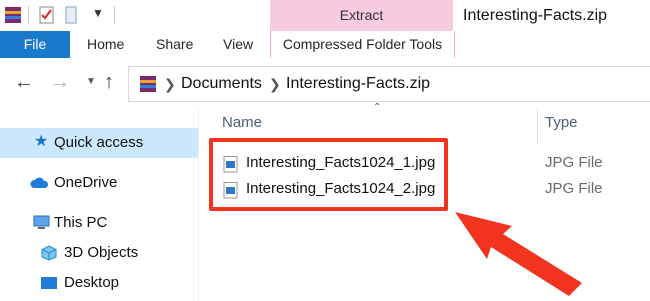 The width and height of the screenshot is (650, 301). Describe the element at coordinates (41, 222) in the screenshot. I see `computer-icon` at that location.